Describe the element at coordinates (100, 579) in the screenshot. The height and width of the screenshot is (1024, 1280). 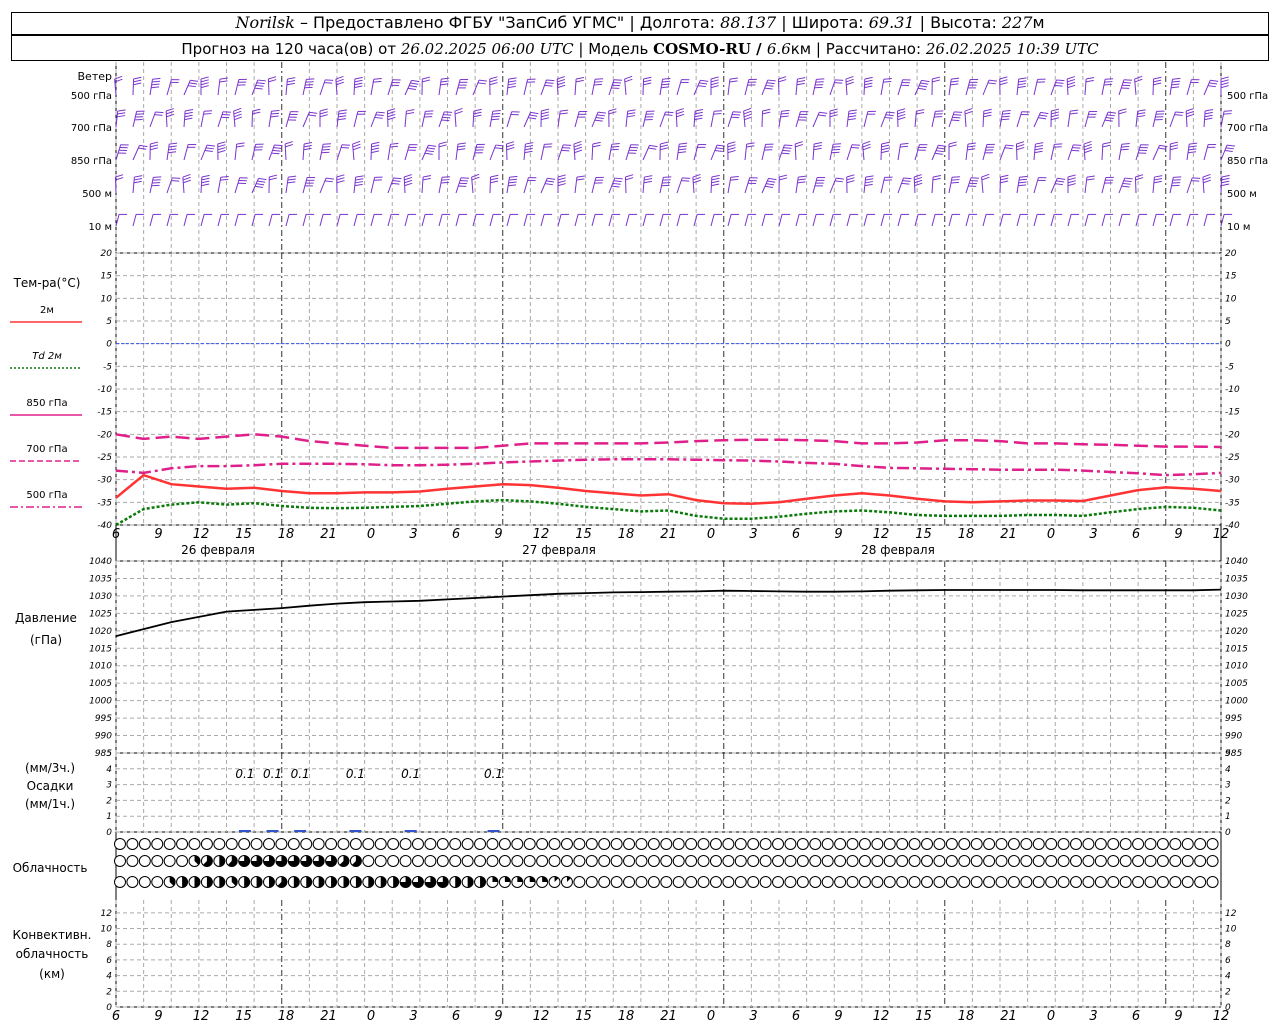
I see `pressure-tick-left: 1035` at that location.